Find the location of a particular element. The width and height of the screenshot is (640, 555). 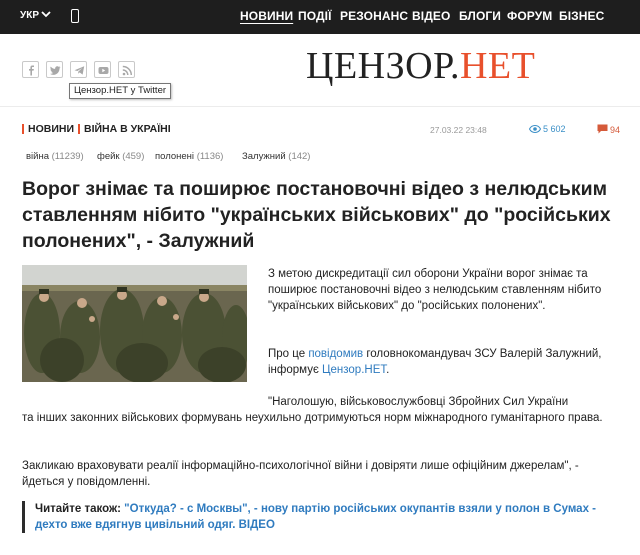

twitter-icon is located at coordinates (54, 69).